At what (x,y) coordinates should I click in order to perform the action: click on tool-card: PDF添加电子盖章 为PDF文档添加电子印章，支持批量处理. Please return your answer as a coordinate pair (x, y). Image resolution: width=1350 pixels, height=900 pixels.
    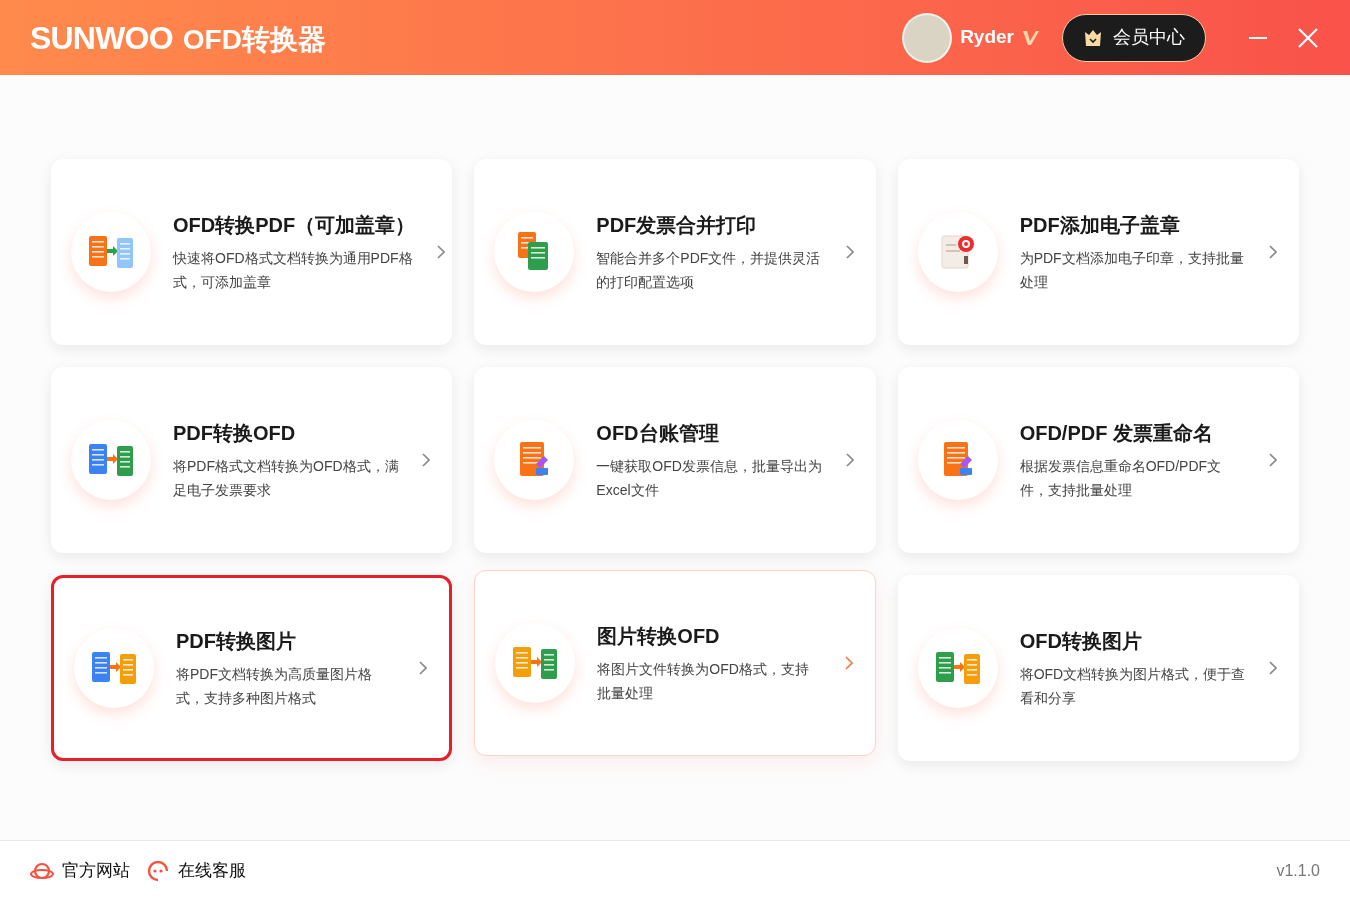
    Looking at the image, I should click on (1098, 252).